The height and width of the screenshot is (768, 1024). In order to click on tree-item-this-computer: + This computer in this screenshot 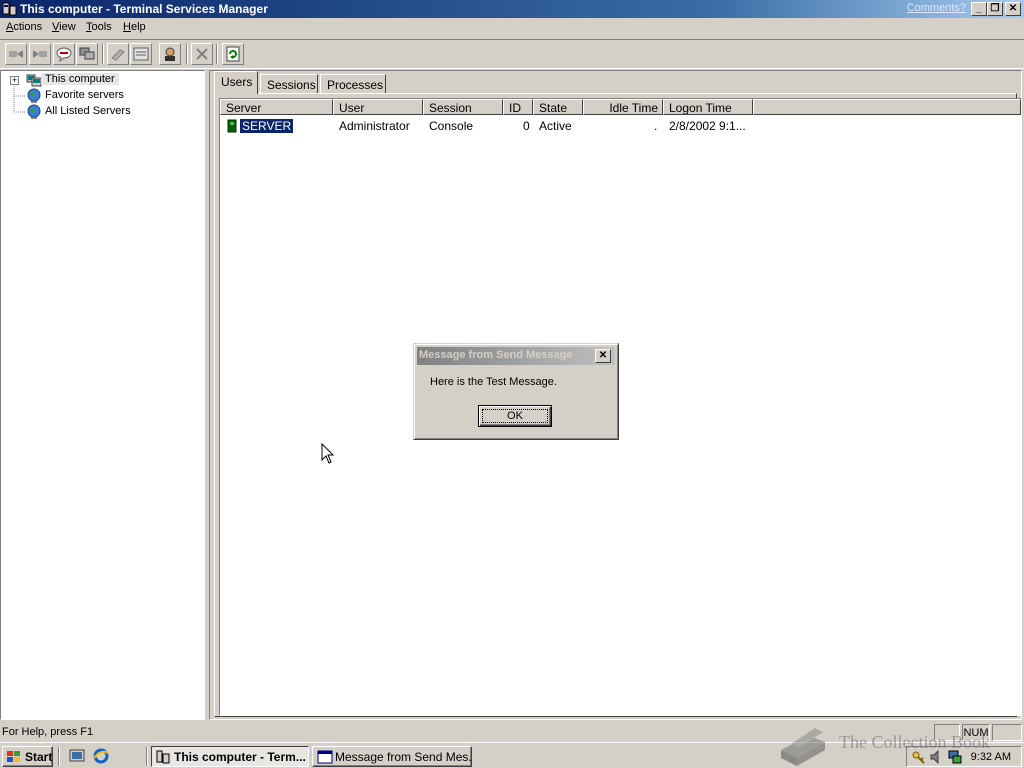, I will do `click(101, 80)`.